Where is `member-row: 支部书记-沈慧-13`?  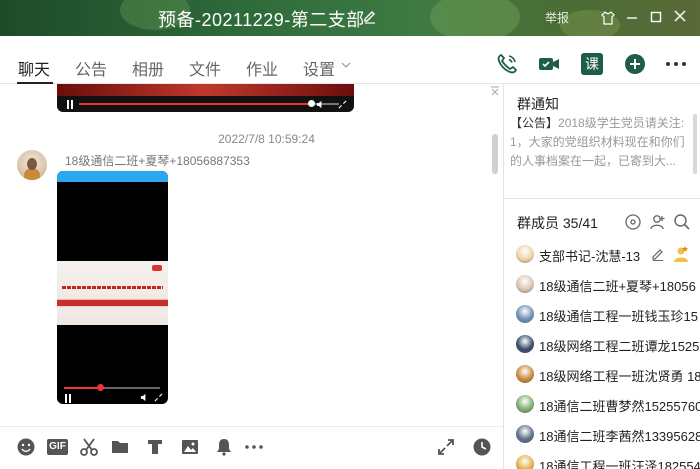
member-row: 支部书记-沈慧-13 is located at coordinates (602, 255).